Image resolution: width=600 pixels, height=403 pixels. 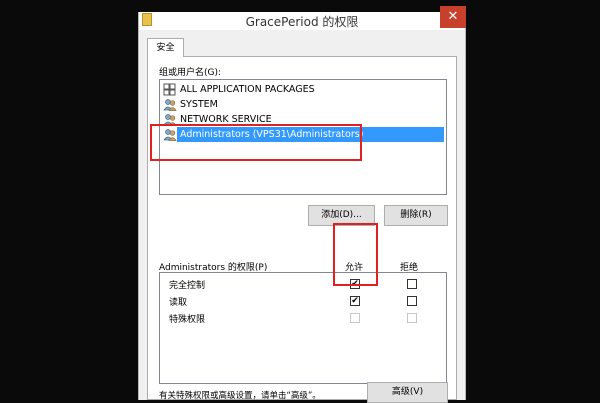 I want to click on permissions-list: 完全控制 ✔ 读取 ✔ 特殊权限, so click(x=303, y=328).